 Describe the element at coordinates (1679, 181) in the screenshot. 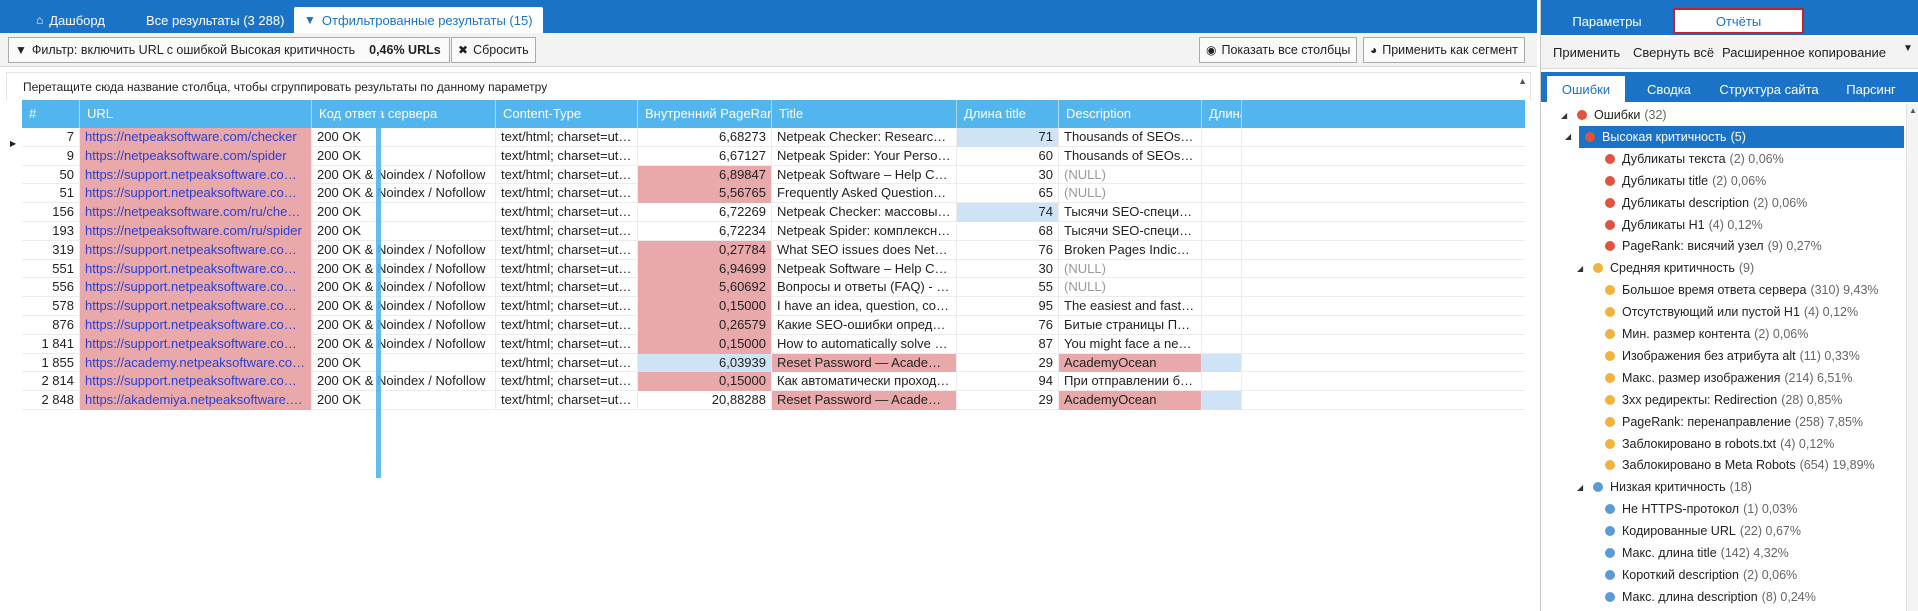

I see `tree-leaf: Дубликаты title (2) 0,06%` at that location.